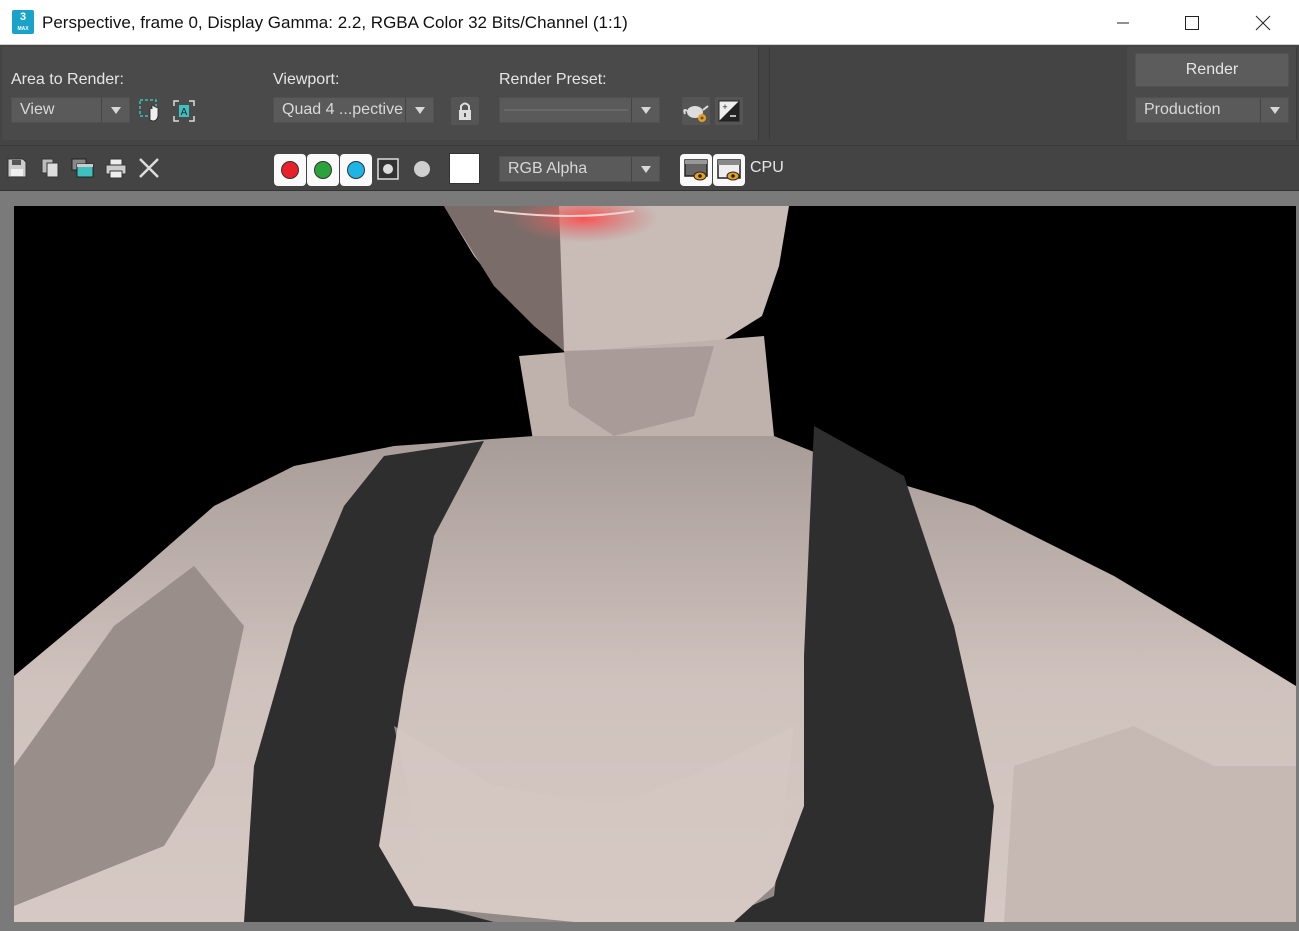 Image resolution: width=1299 pixels, height=931 pixels. I want to click on render-window-toggle, so click(696, 170).